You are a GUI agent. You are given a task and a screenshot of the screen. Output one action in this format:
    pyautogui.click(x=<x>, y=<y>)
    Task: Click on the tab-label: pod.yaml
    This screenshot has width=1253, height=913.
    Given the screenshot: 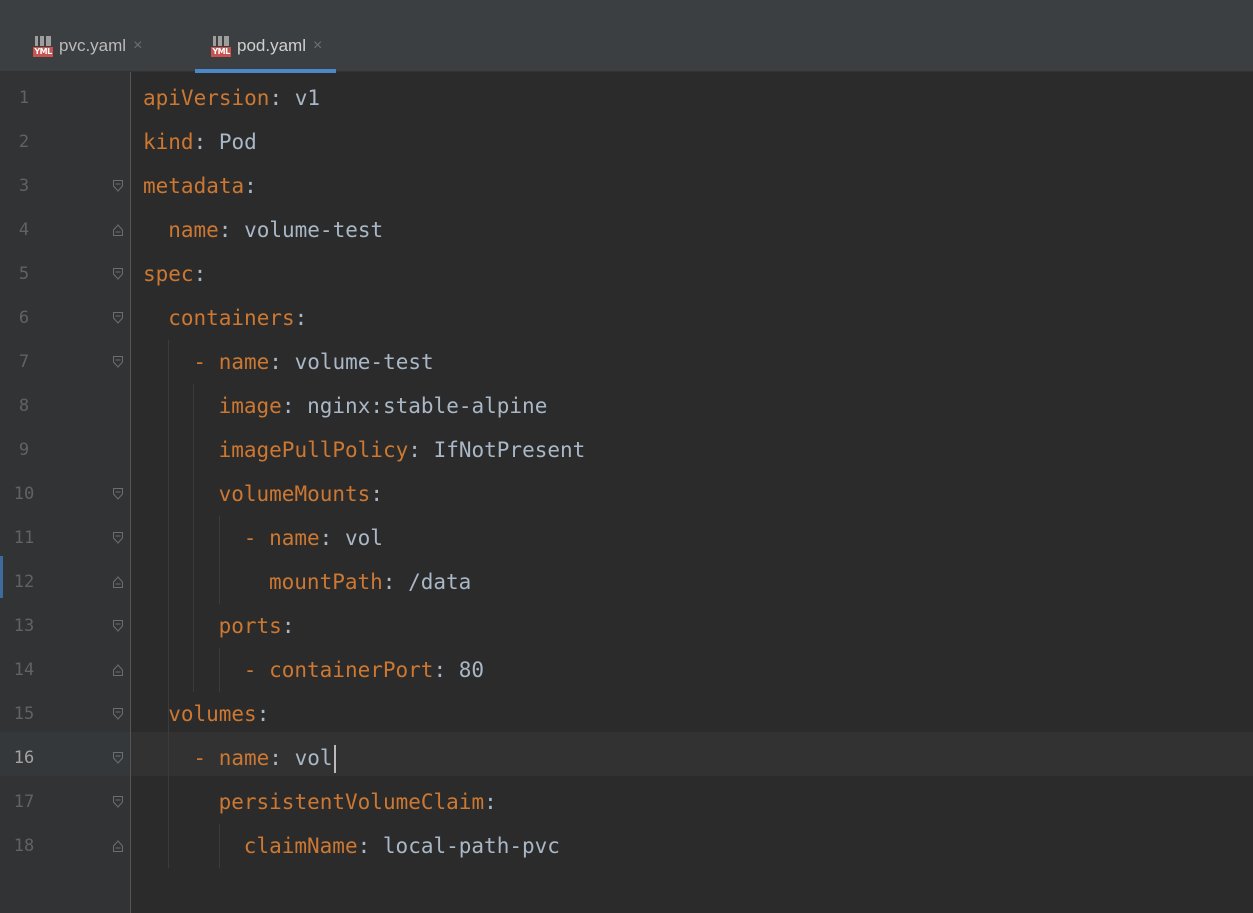 What is the action you would take?
    pyautogui.click(x=271, y=45)
    